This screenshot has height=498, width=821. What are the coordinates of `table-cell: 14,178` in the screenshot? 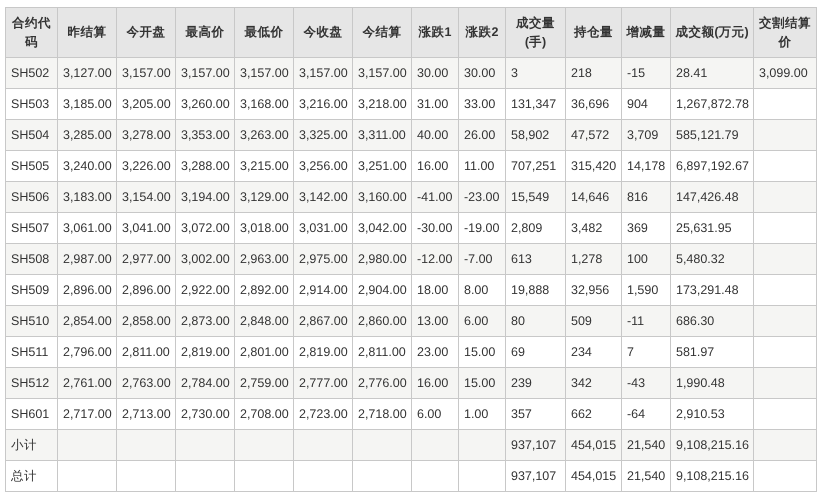 It's located at (646, 166).